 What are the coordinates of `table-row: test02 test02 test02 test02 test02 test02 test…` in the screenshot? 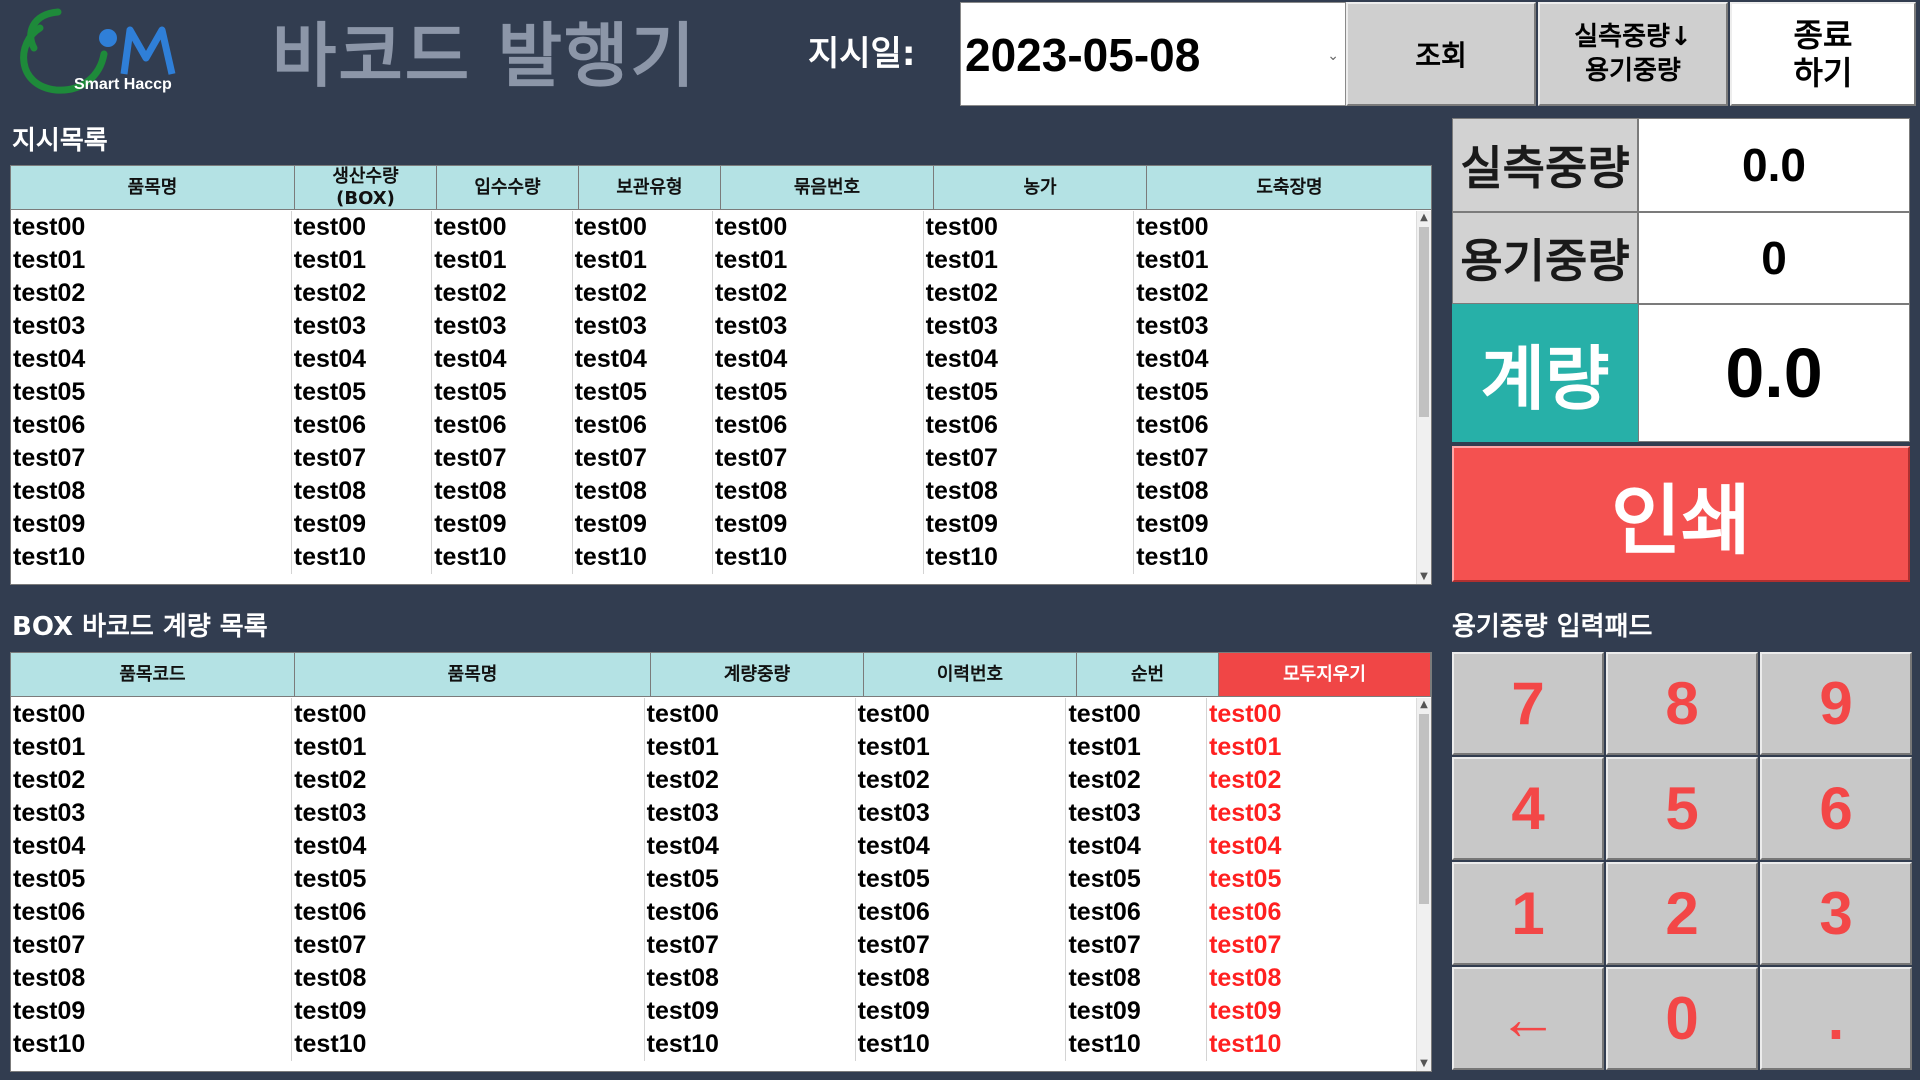 It's located at (714, 293).